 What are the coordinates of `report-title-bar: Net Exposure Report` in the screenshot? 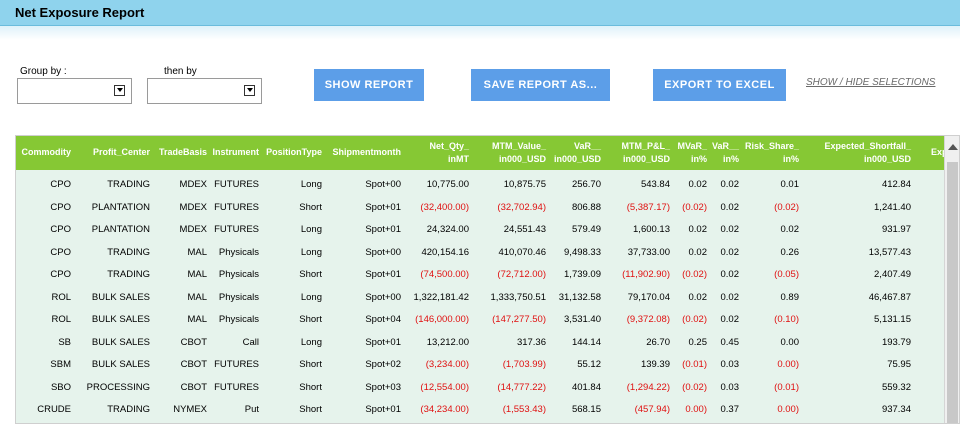 It's located at (480, 13).